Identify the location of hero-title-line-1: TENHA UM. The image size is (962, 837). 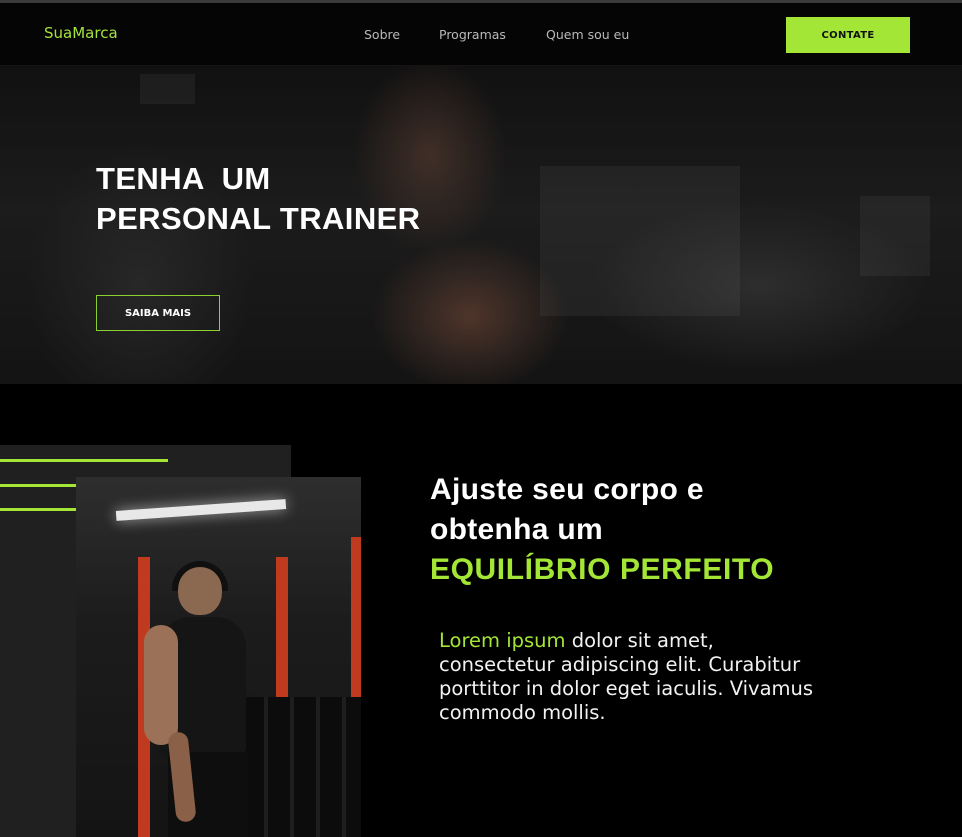
(183, 178).